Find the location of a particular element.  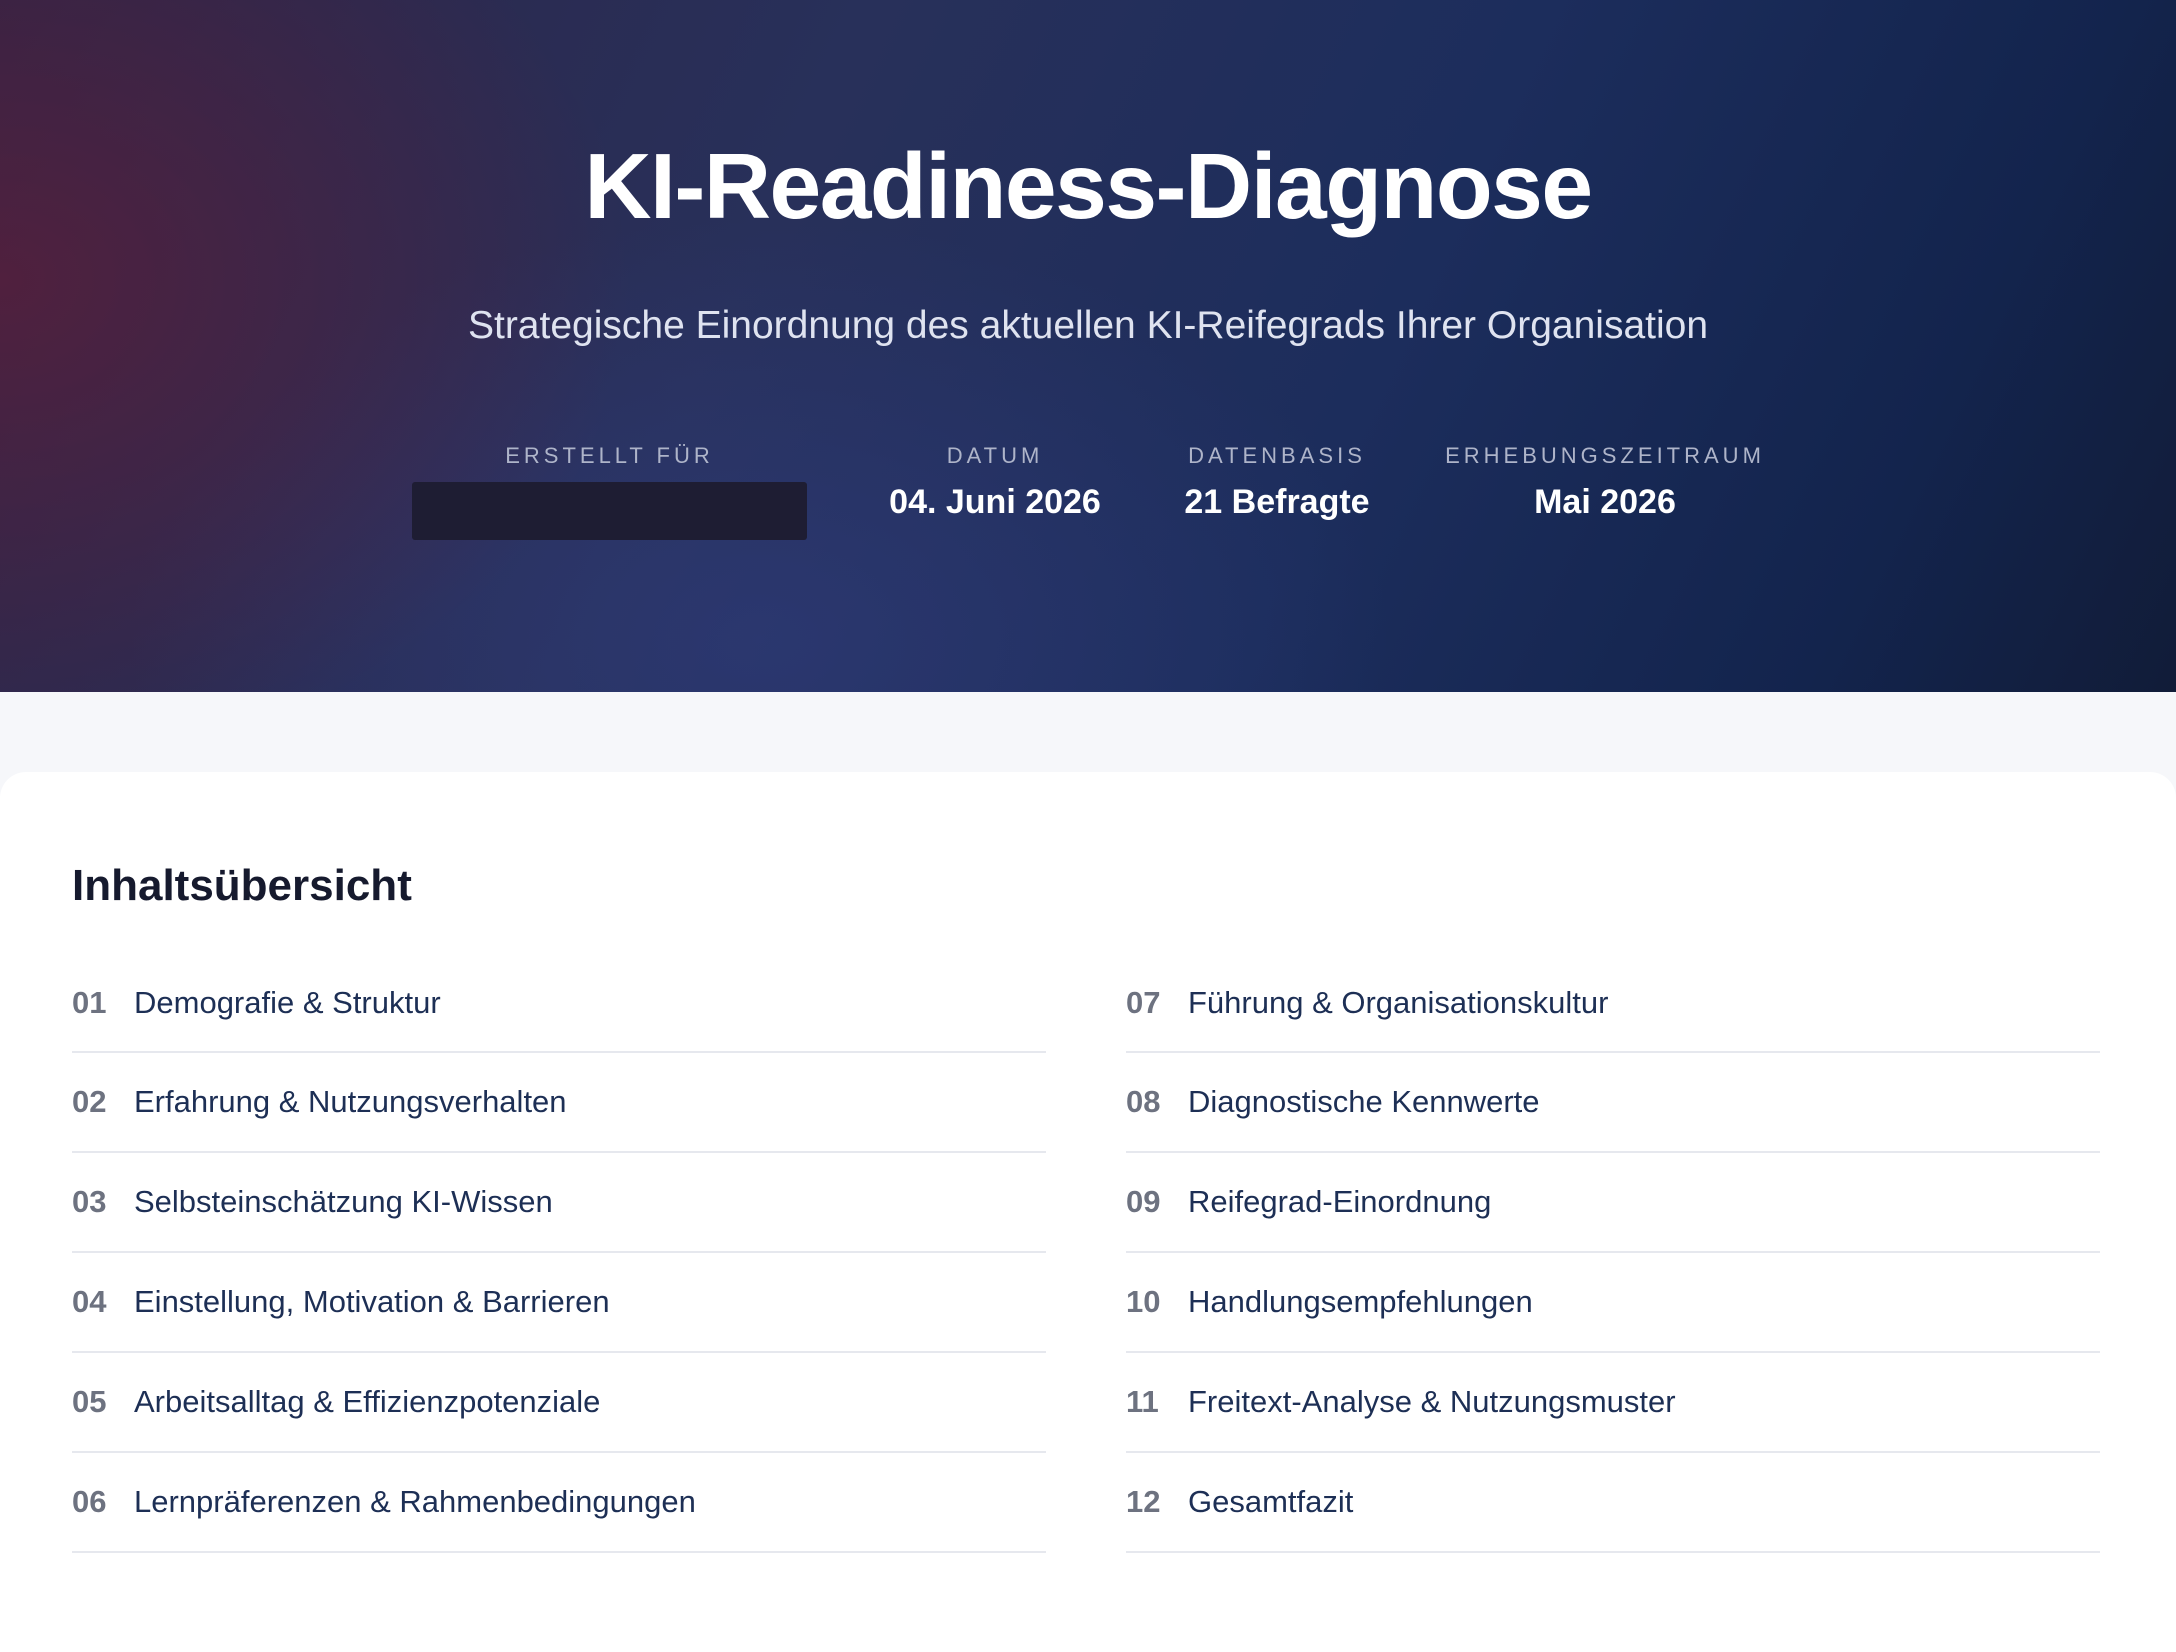

toc-item-freitext: 11 Freitext-Analyse & Nutzungsmuster is located at coordinates (1613, 1403).